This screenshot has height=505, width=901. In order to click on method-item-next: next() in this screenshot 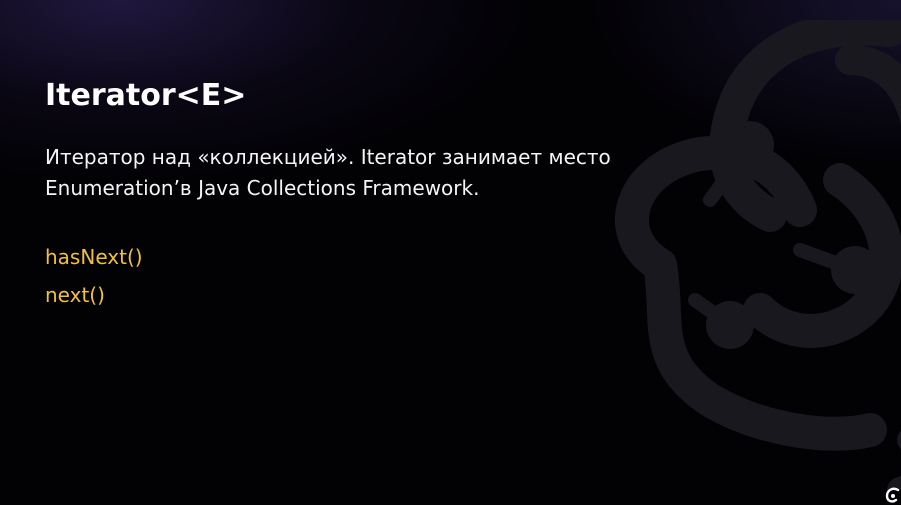, I will do `click(75, 295)`.